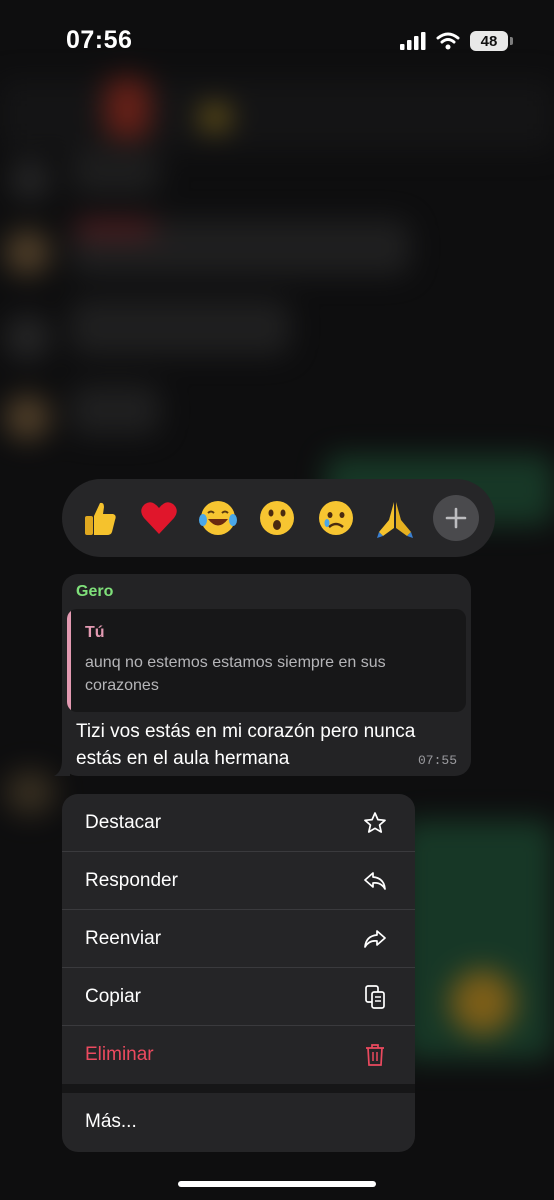 The height and width of the screenshot is (1200, 554). What do you see at coordinates (95, 632) in the screenshot?
I see `quote-author: Tú` at bounding box center [95, 632].